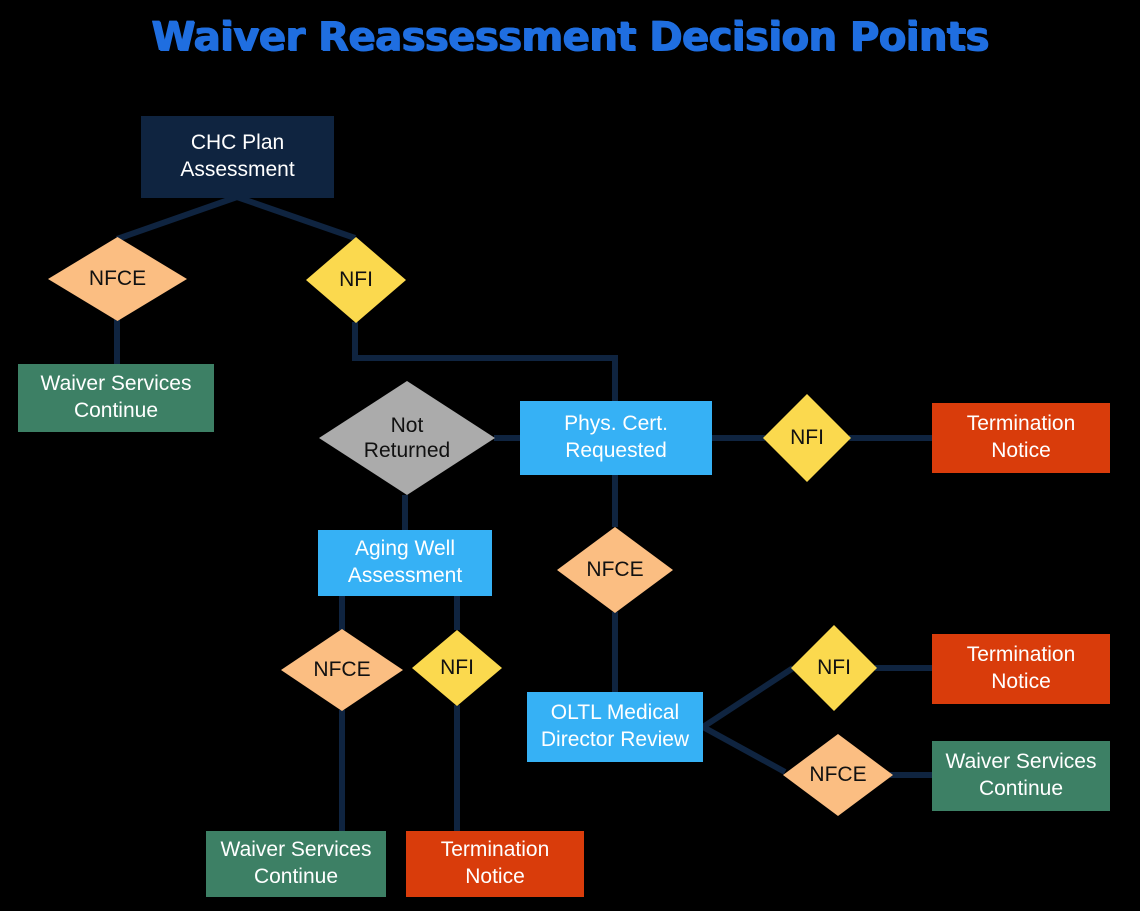  Describe the element at coordinates (495, 864) in the screenshot. I see `node-termination-notice-bottom: Termination Notice` at that location.